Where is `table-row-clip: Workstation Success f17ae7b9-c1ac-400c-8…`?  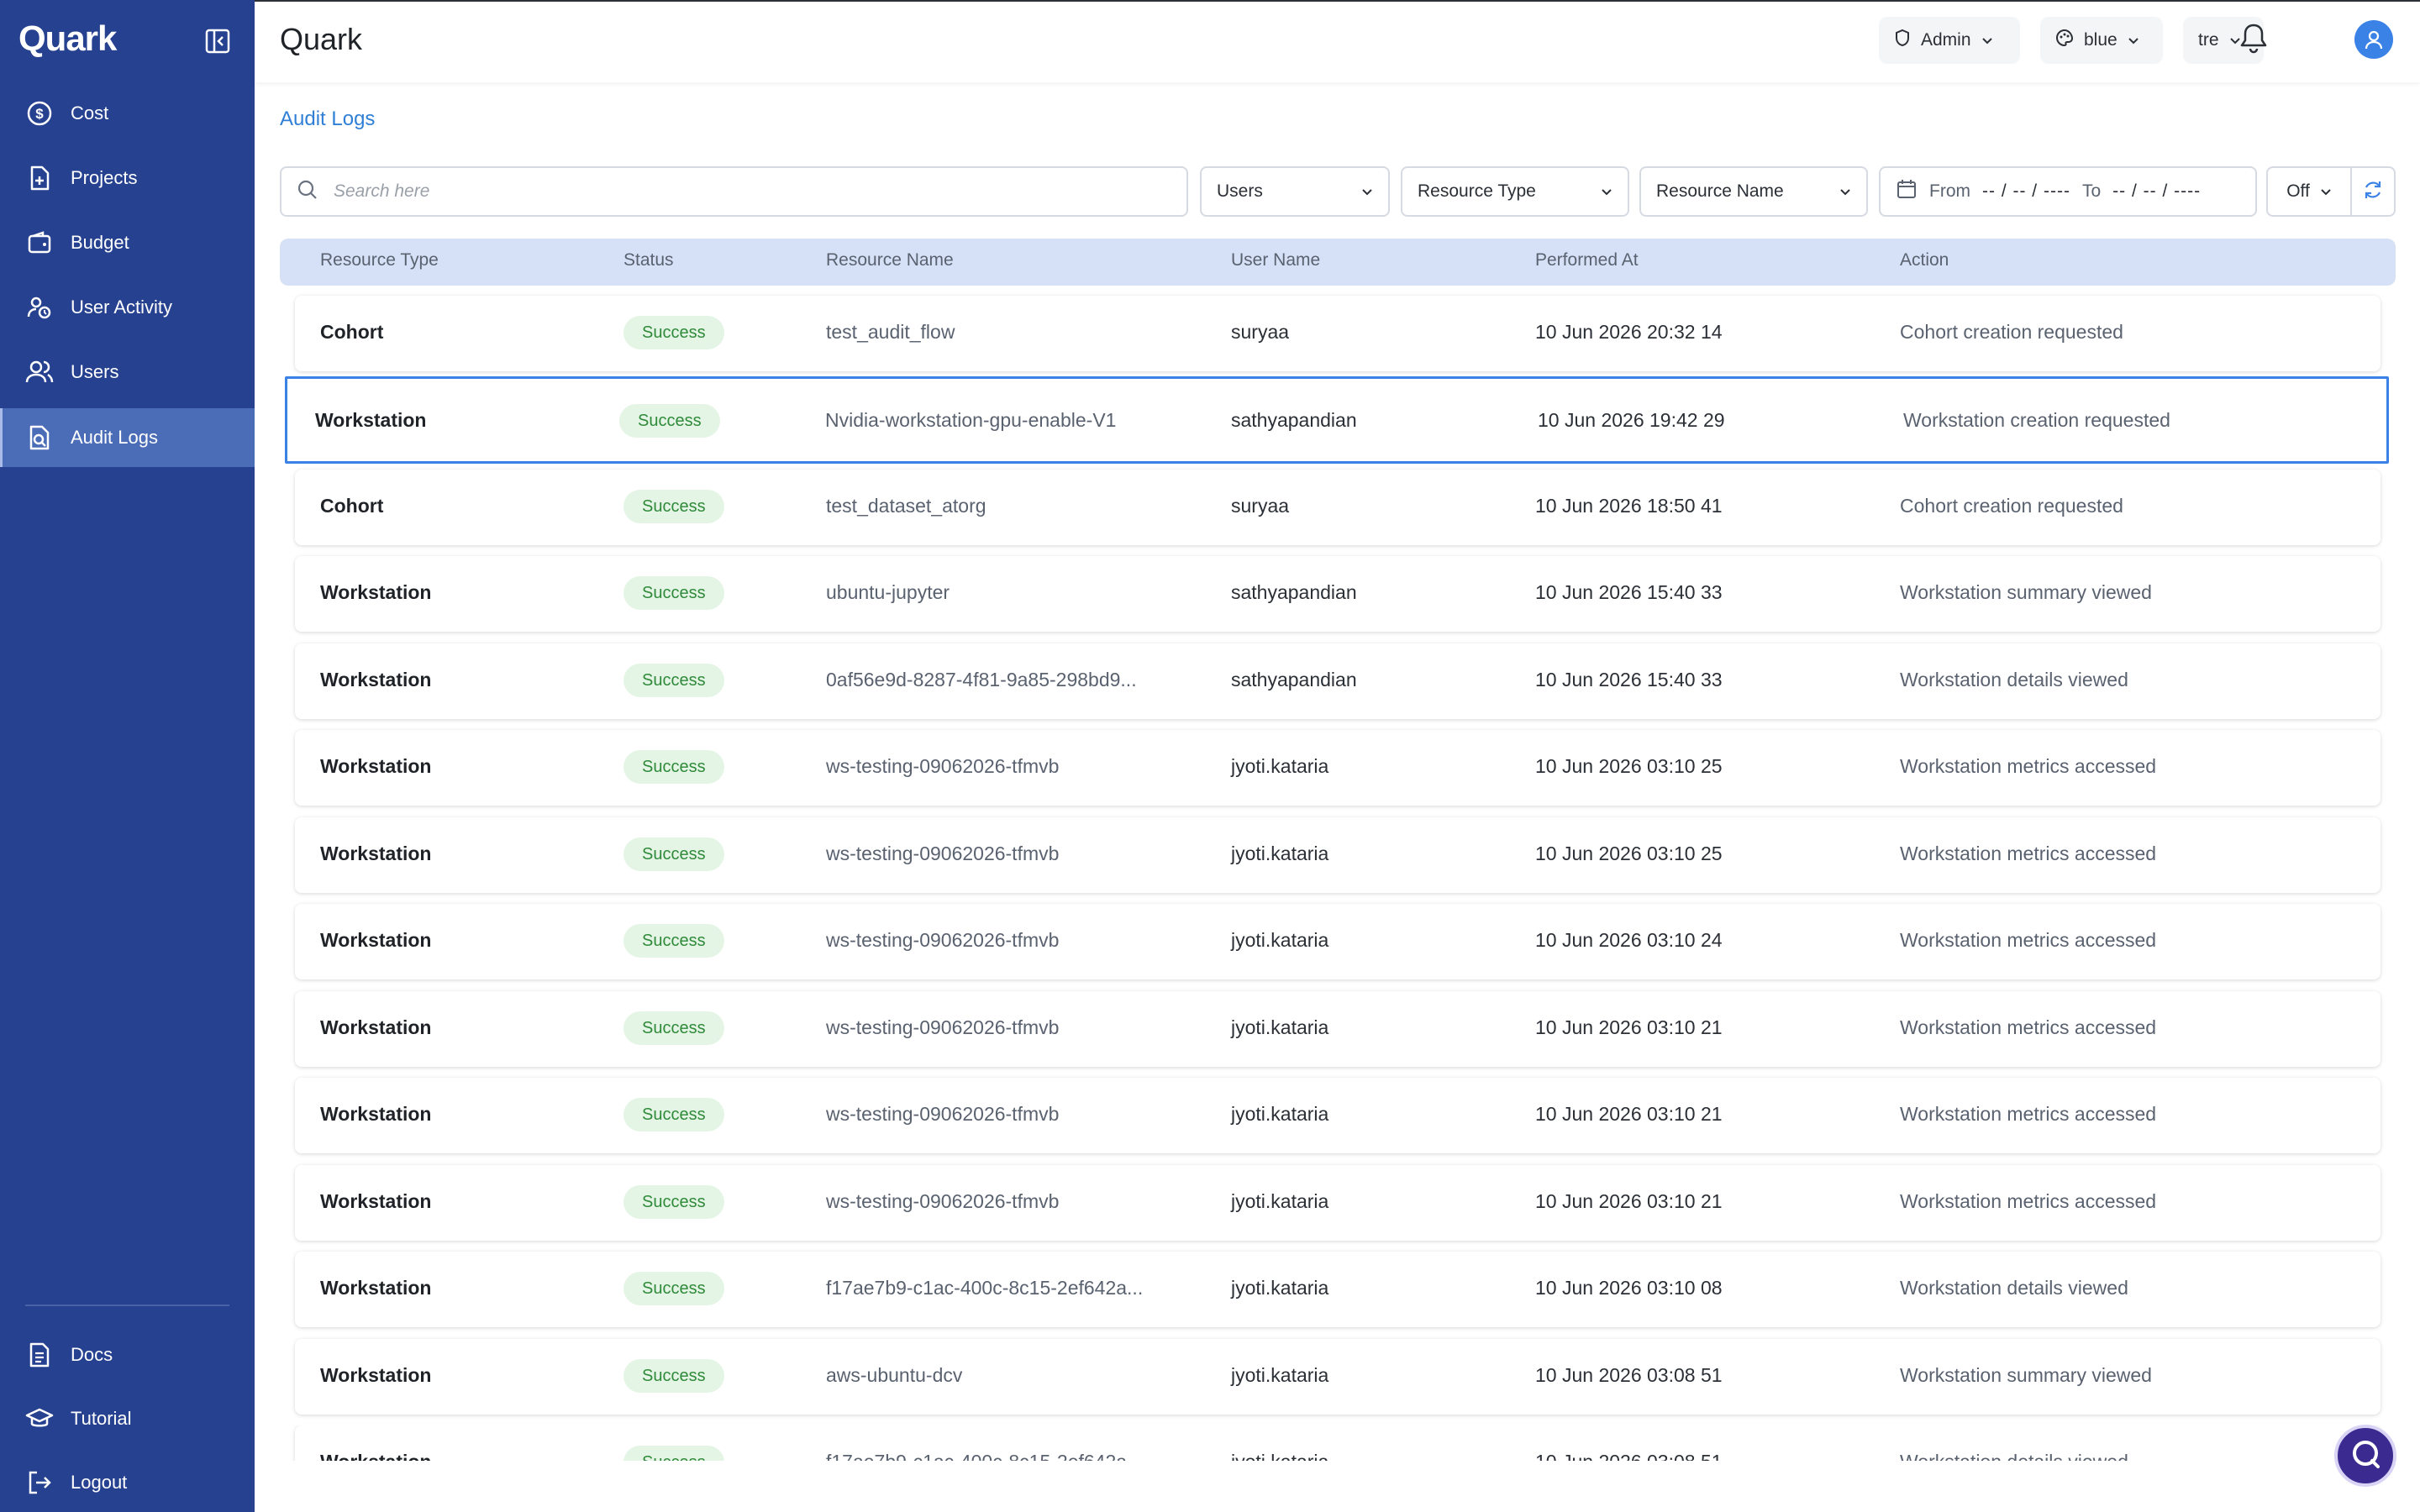 table-row-clip: Workstation Success f17ae7b9-c1ac-400c-8… is located at coordinates (1337, 1443).